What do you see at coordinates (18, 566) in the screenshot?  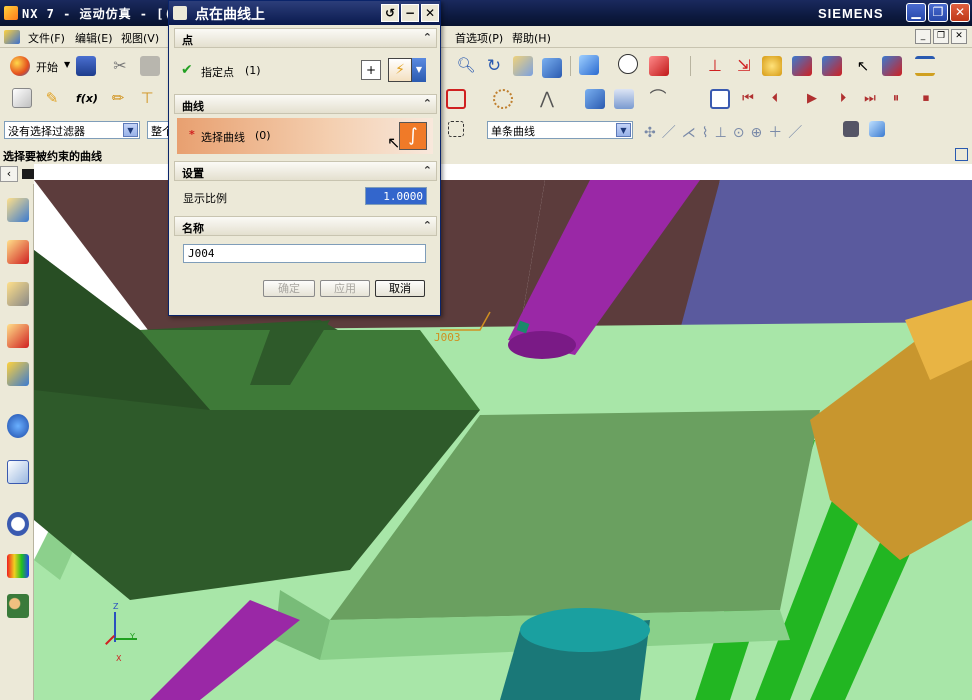 I see `palette-icon` at bounding box center [18, 566].